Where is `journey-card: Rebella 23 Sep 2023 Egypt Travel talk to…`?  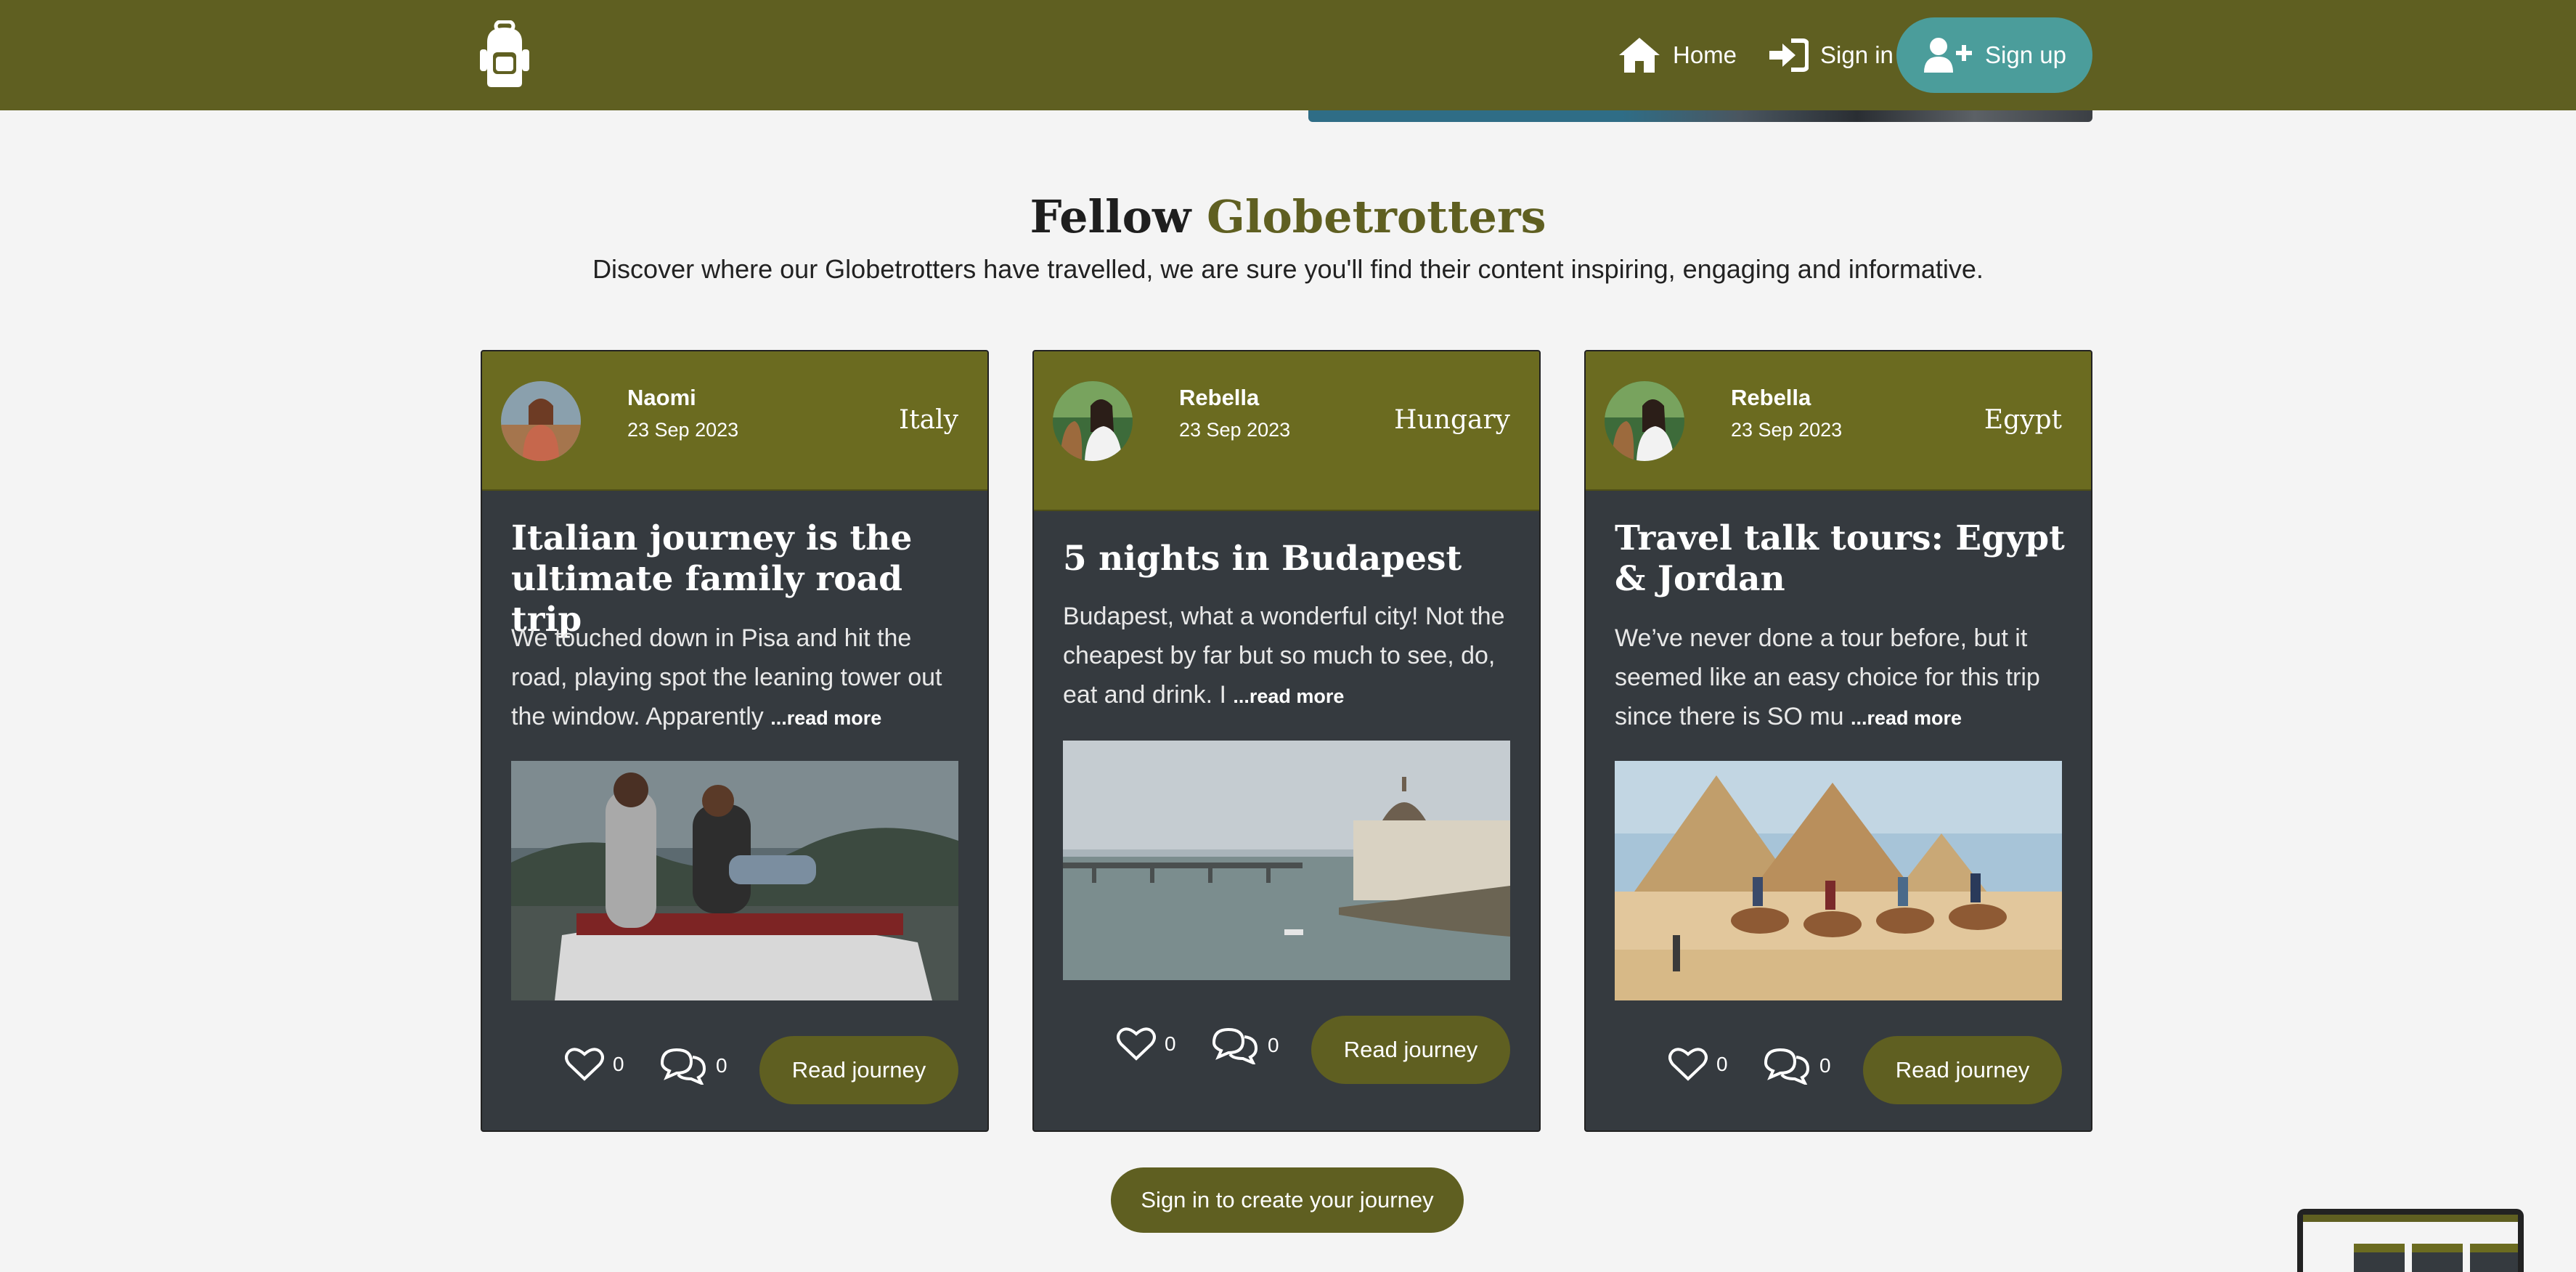 journey-card: Rebella 23 Sep 2023 Egypt Travel talk to… is located at coordinates (1838, 741).